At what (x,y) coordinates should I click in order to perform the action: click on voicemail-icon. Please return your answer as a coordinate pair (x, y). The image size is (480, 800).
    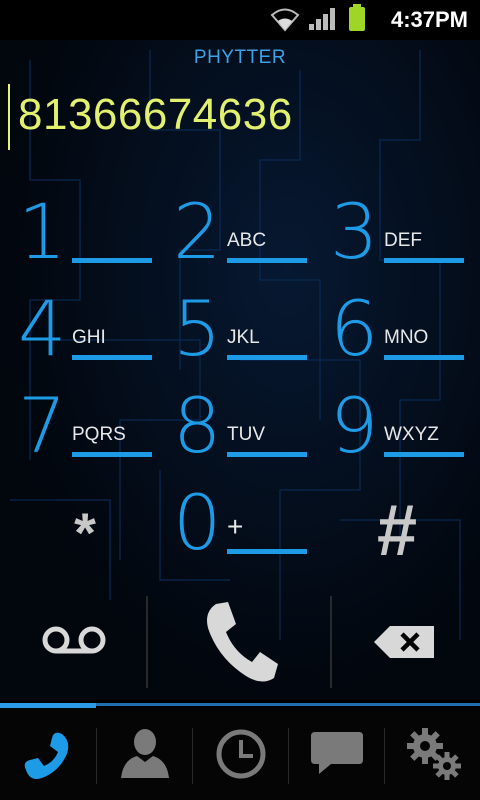
    Looking at the image, I should click on (74, 640).